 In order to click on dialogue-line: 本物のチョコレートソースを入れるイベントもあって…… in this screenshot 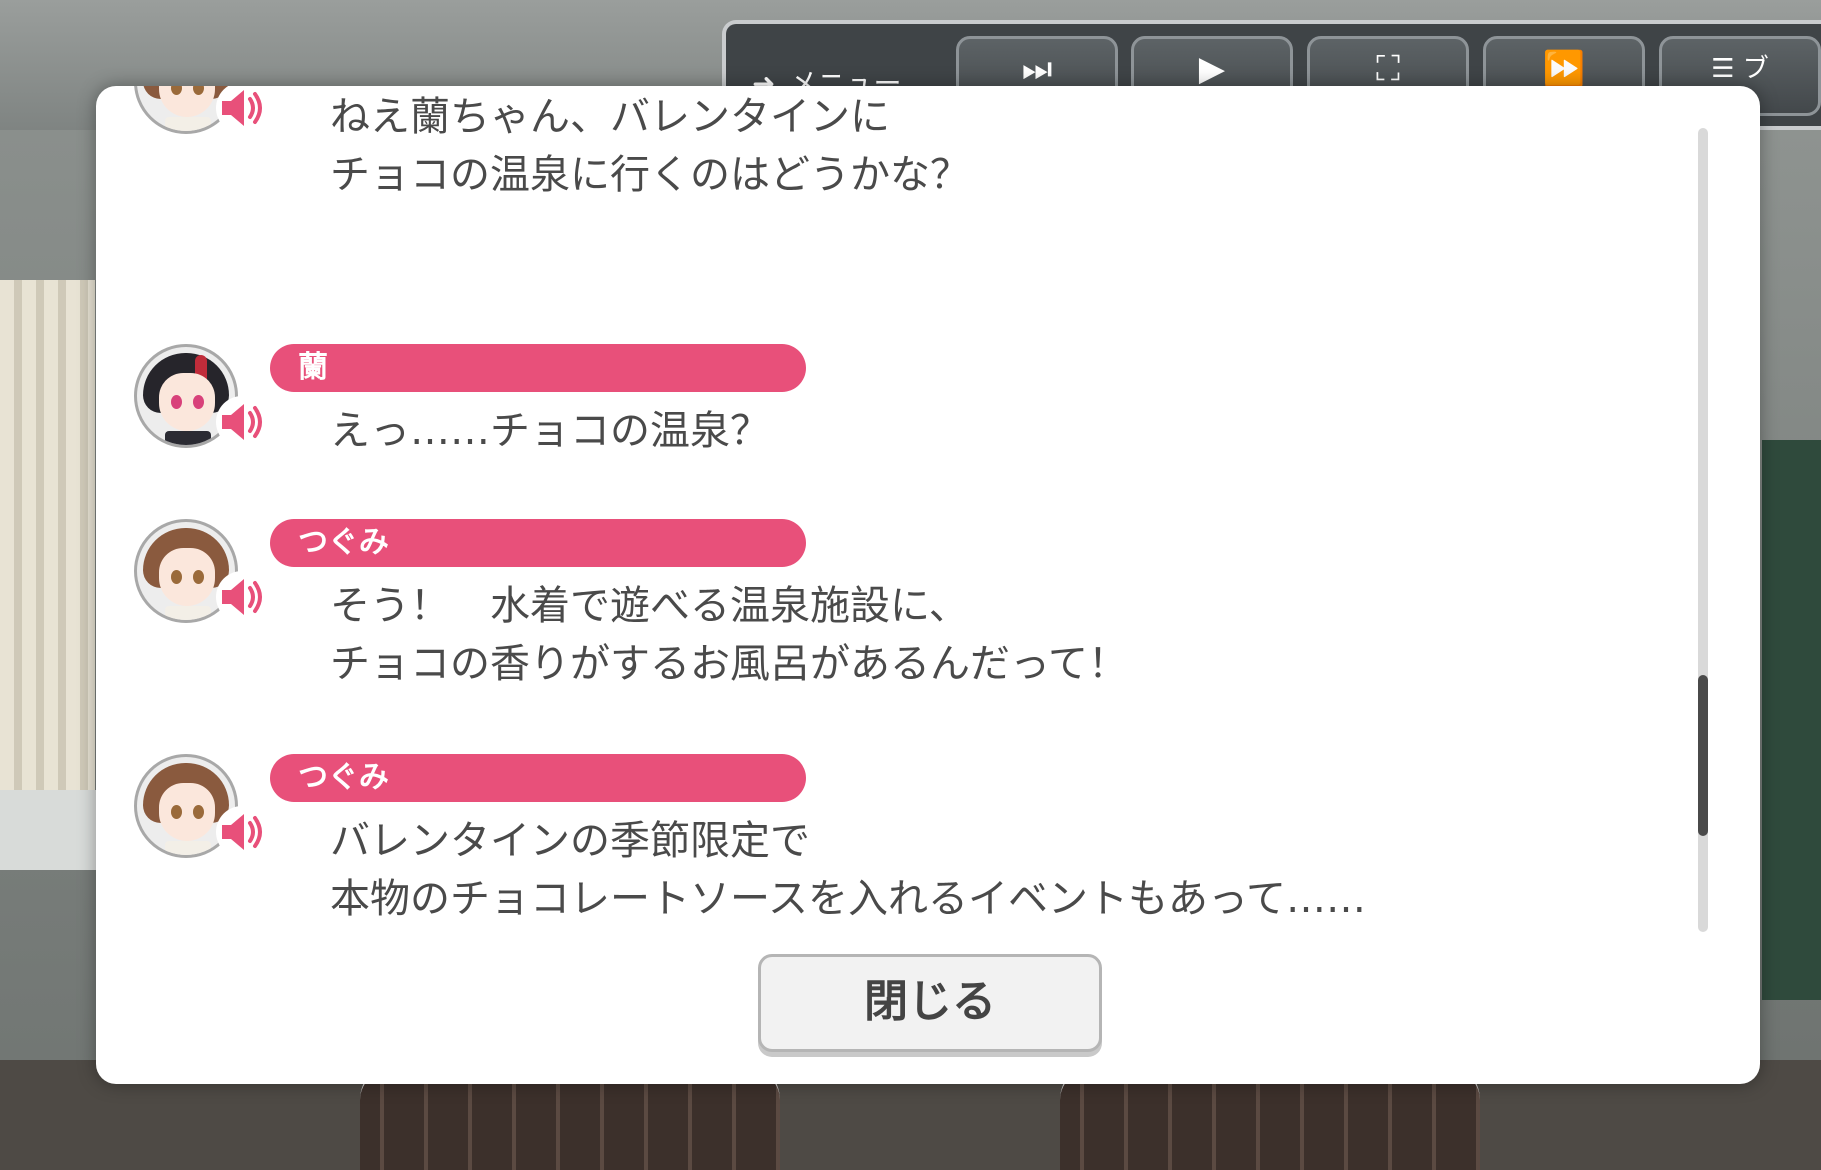, I will do `click(848, 899)`.